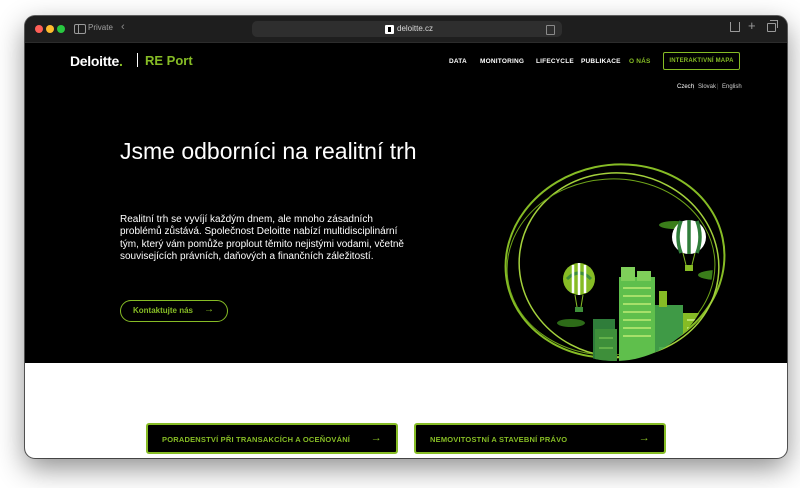 The height and width of the screenshot is (488, 800). I want to click on logo-divider, so click(137, 60).